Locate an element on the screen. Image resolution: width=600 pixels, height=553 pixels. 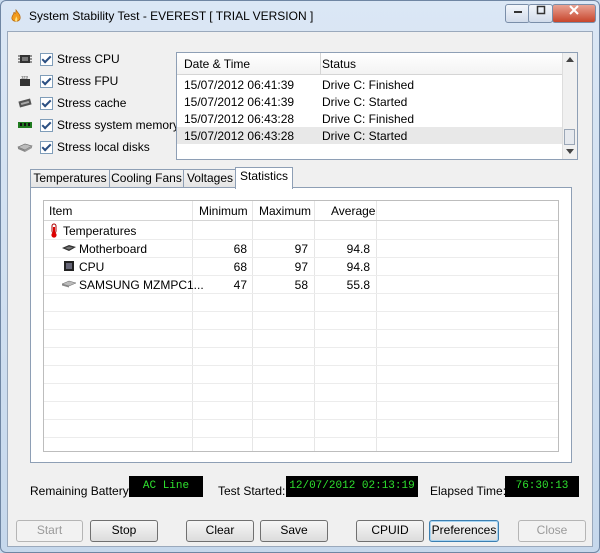
elapsed-time-value: 76:30:13 is located at coordinates (542, 486).